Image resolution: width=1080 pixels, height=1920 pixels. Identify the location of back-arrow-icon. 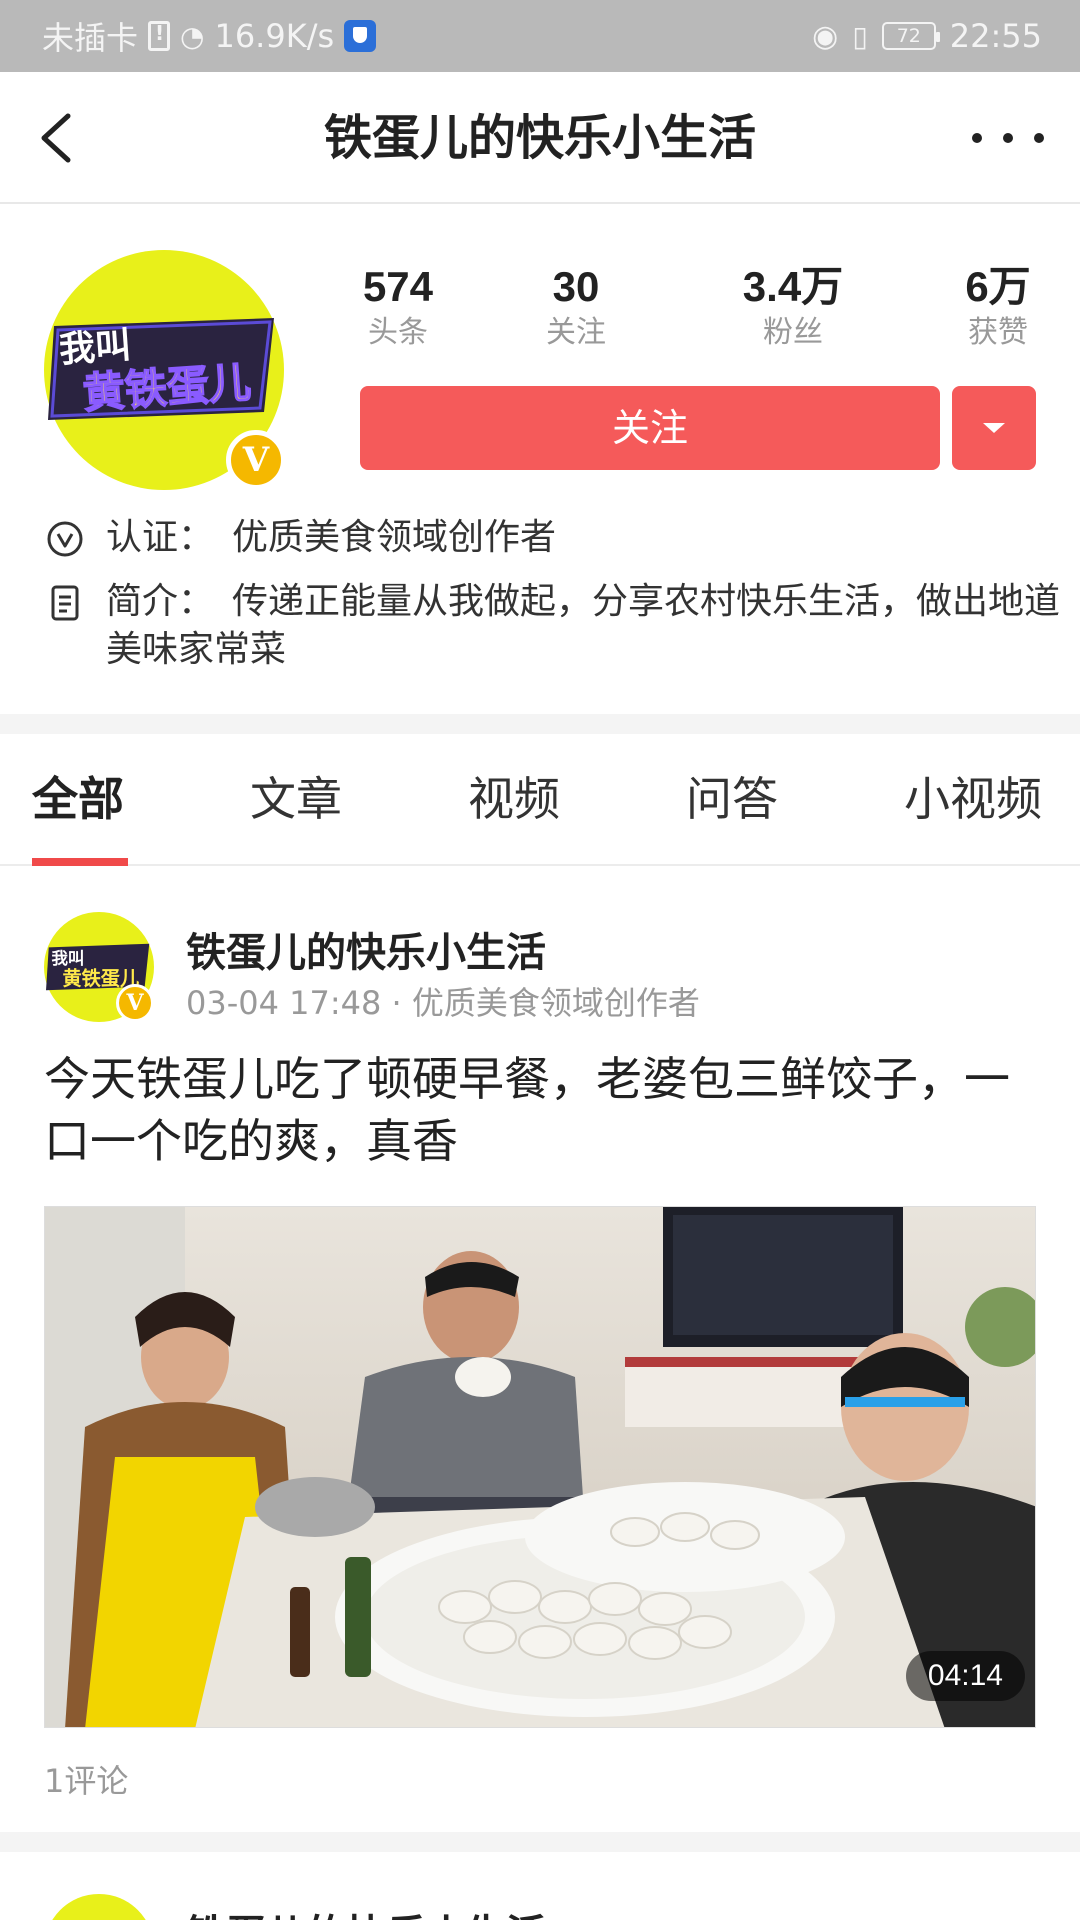
(56, 138).